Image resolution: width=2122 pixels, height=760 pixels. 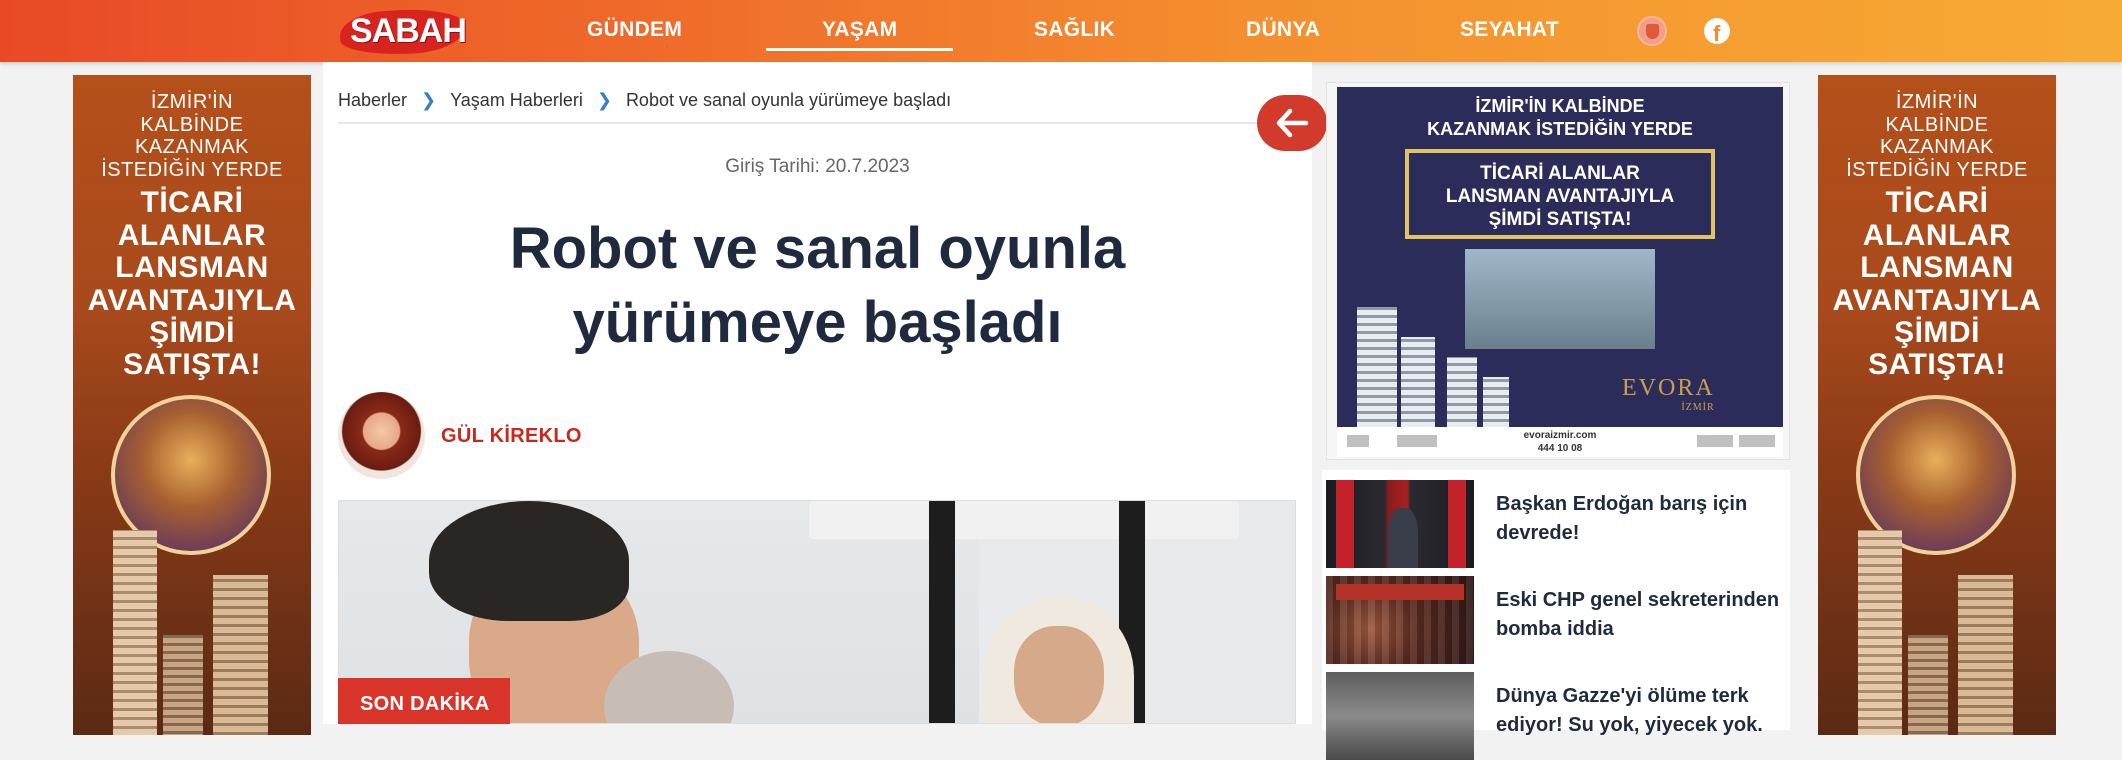 What do you see at coordinates (1283, 30) in the screenshot?
I see `nav-dunya: DÜNYA` at bounding box center [1283, 30].